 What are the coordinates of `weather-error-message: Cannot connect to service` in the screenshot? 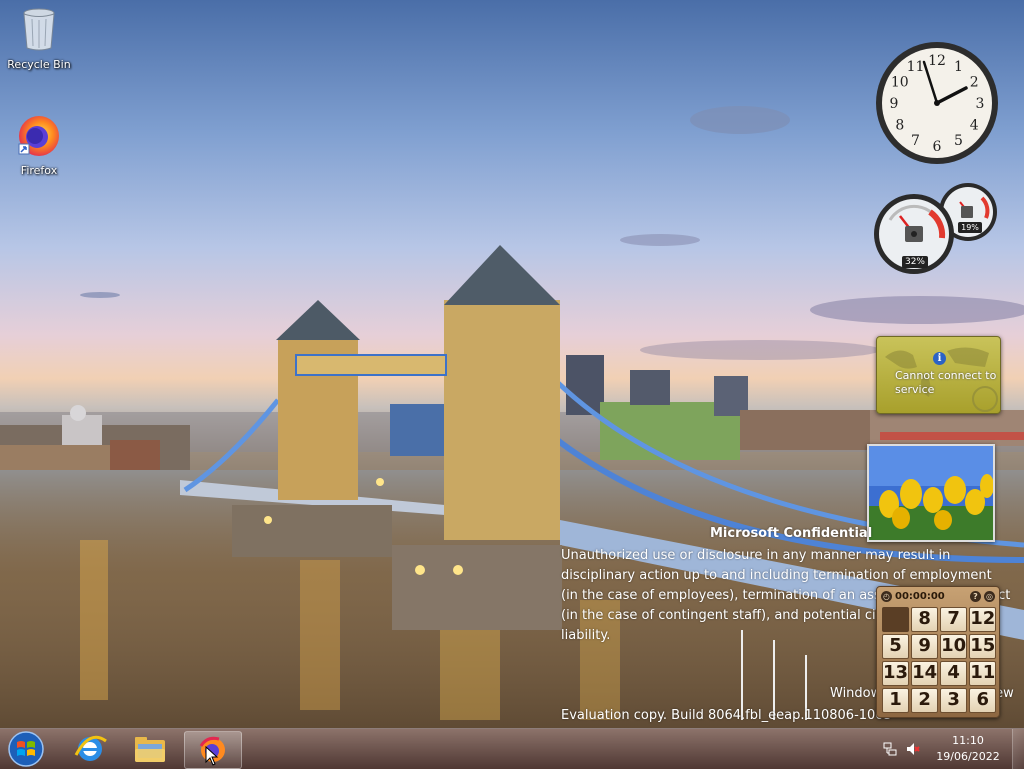 It's located at (946, 382).